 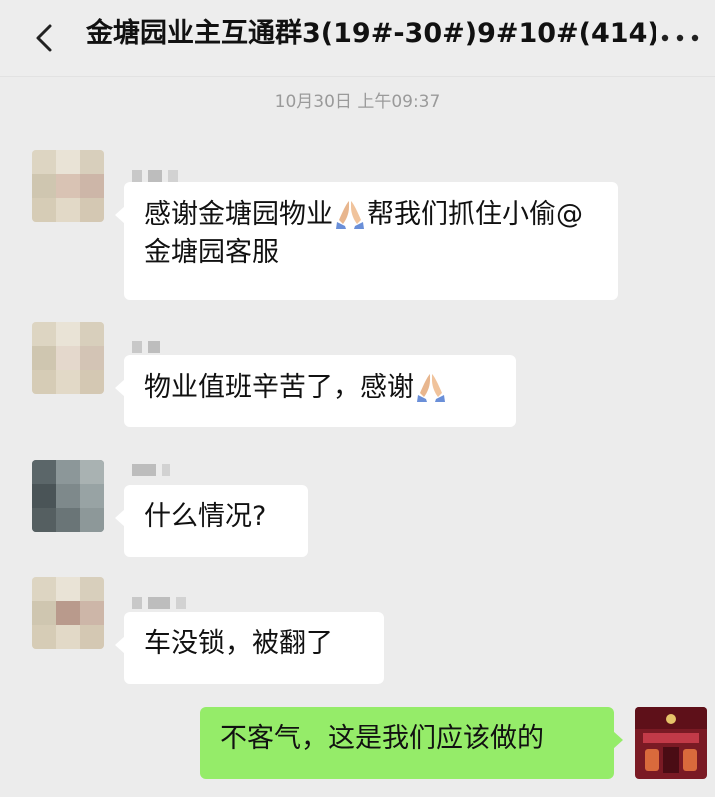 I want to click on message-text: 物业值班辛苦了，感谢, so click(x=279, y=387).